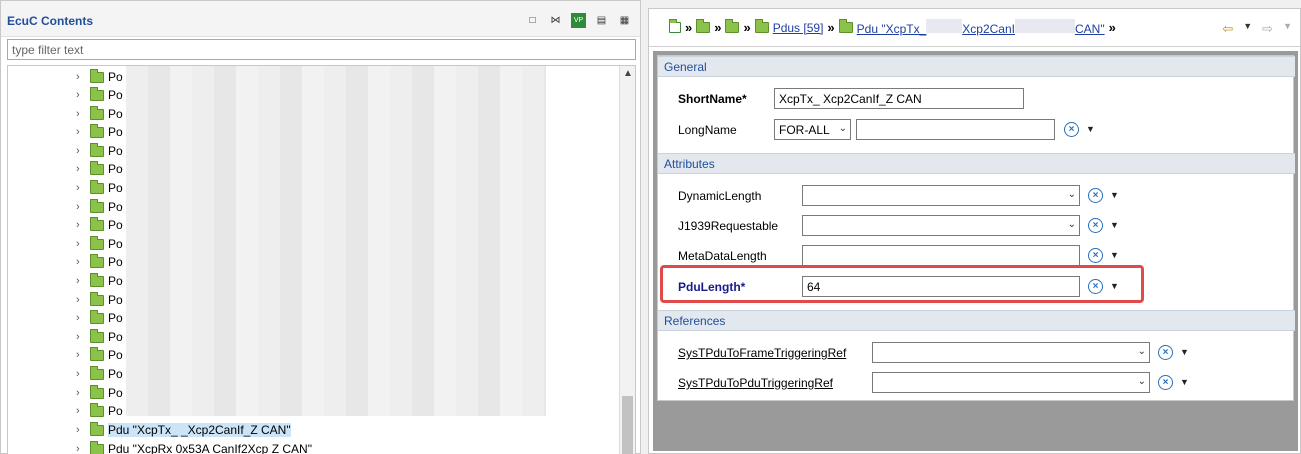  I want to click on j1939-select: ⌄, so click(941, 225).